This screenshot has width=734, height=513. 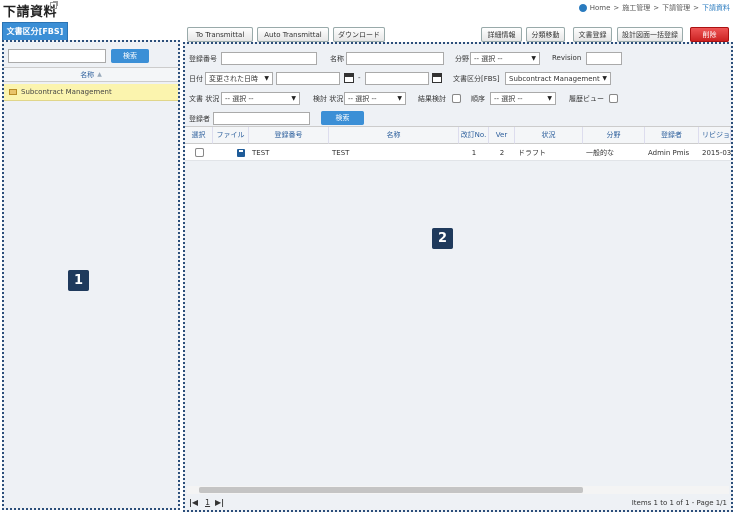 What do you see at coordinates (397, 78) in the screenshot?
I see `date-to-input` at bounding box center [397, 78].